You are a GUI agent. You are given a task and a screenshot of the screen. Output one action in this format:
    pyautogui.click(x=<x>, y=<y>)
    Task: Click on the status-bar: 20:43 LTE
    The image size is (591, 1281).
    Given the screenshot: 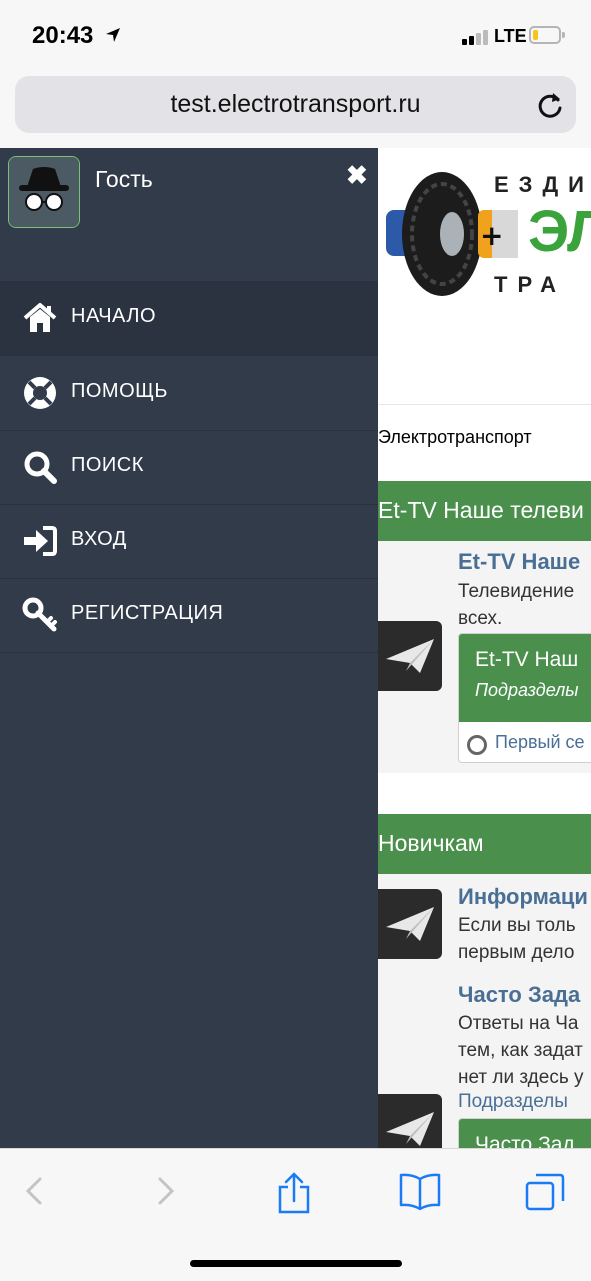 What is the action you would take?
    pyautogui.click(x=295, y=36)
    